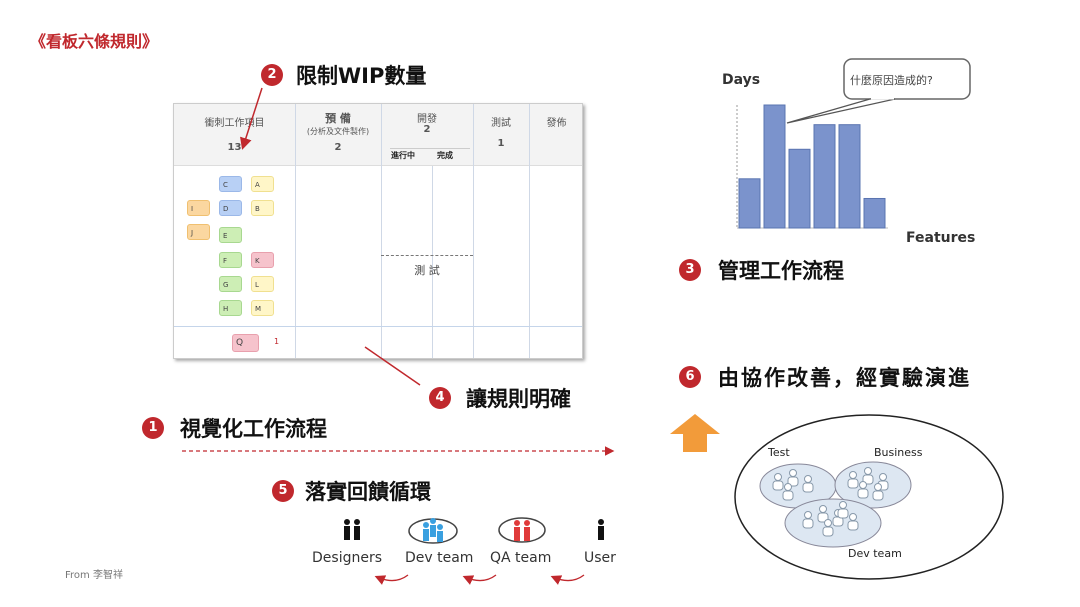 The width and height of the screenshot is (1080, 607). What do you see at coordinates (392, 366) in the screenshot?
I see `policy-pointer` at bounding box center [392, 366].